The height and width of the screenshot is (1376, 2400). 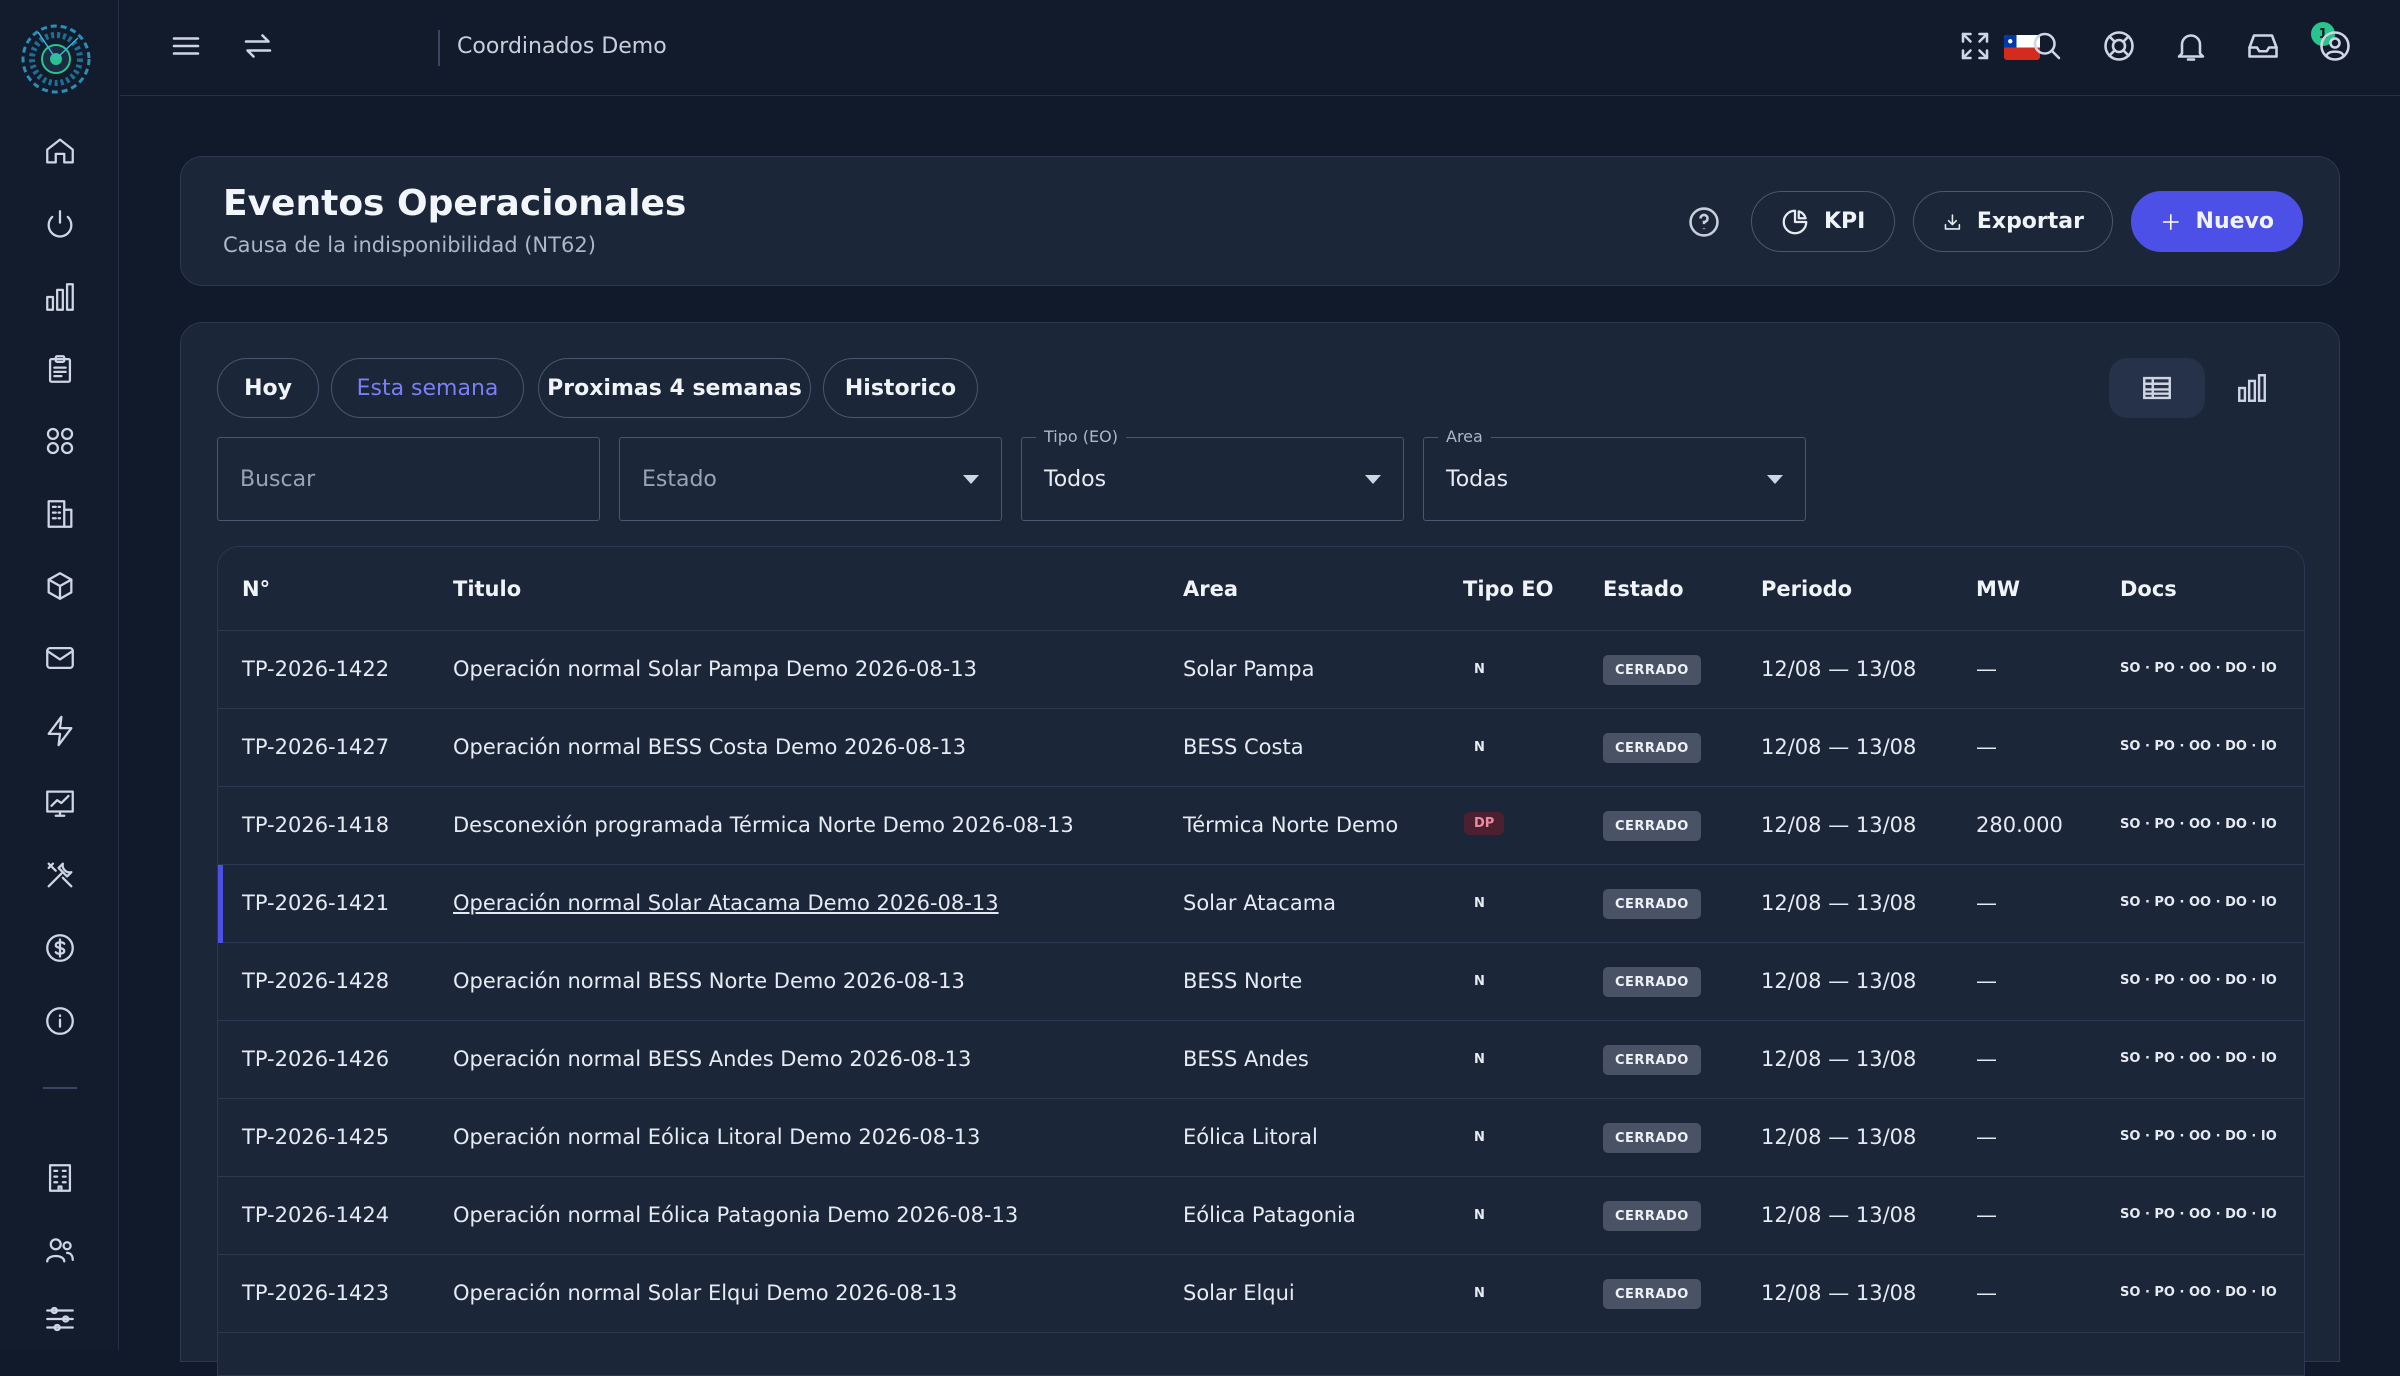 I want to click on sidebar-item-assets, so click(x=59, y=586).